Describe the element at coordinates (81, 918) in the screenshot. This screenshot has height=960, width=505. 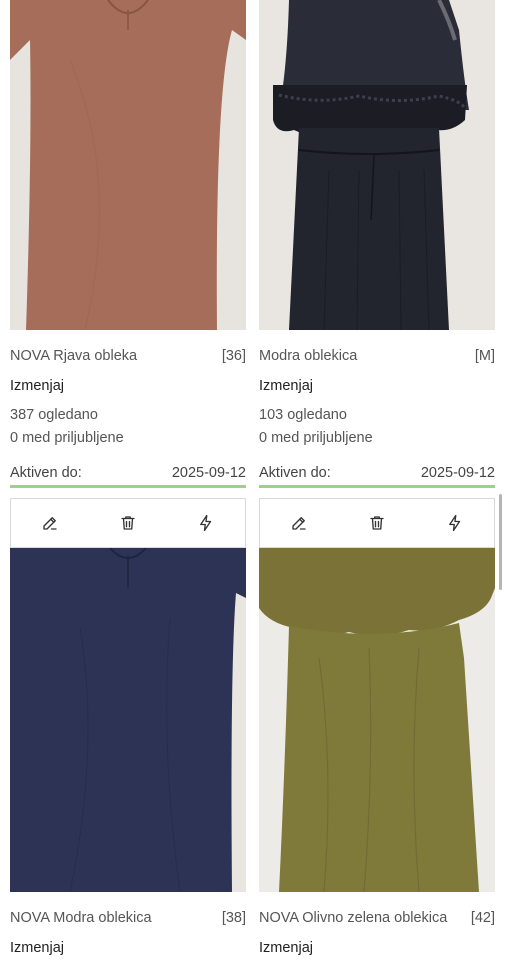
I see `listing-title: NOVA Modra oblekica` at that location.